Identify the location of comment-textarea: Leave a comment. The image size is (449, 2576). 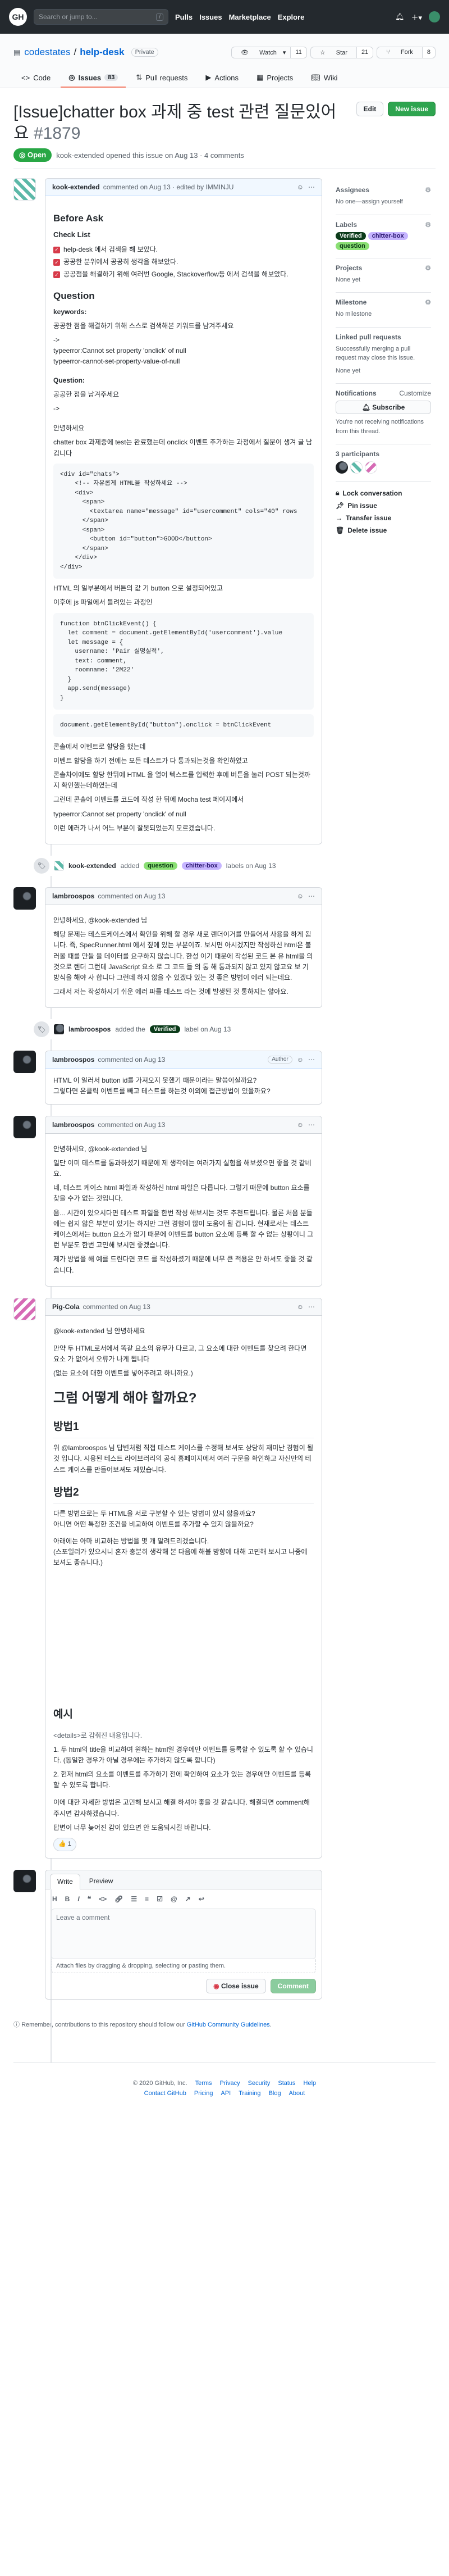
(184, 1934).